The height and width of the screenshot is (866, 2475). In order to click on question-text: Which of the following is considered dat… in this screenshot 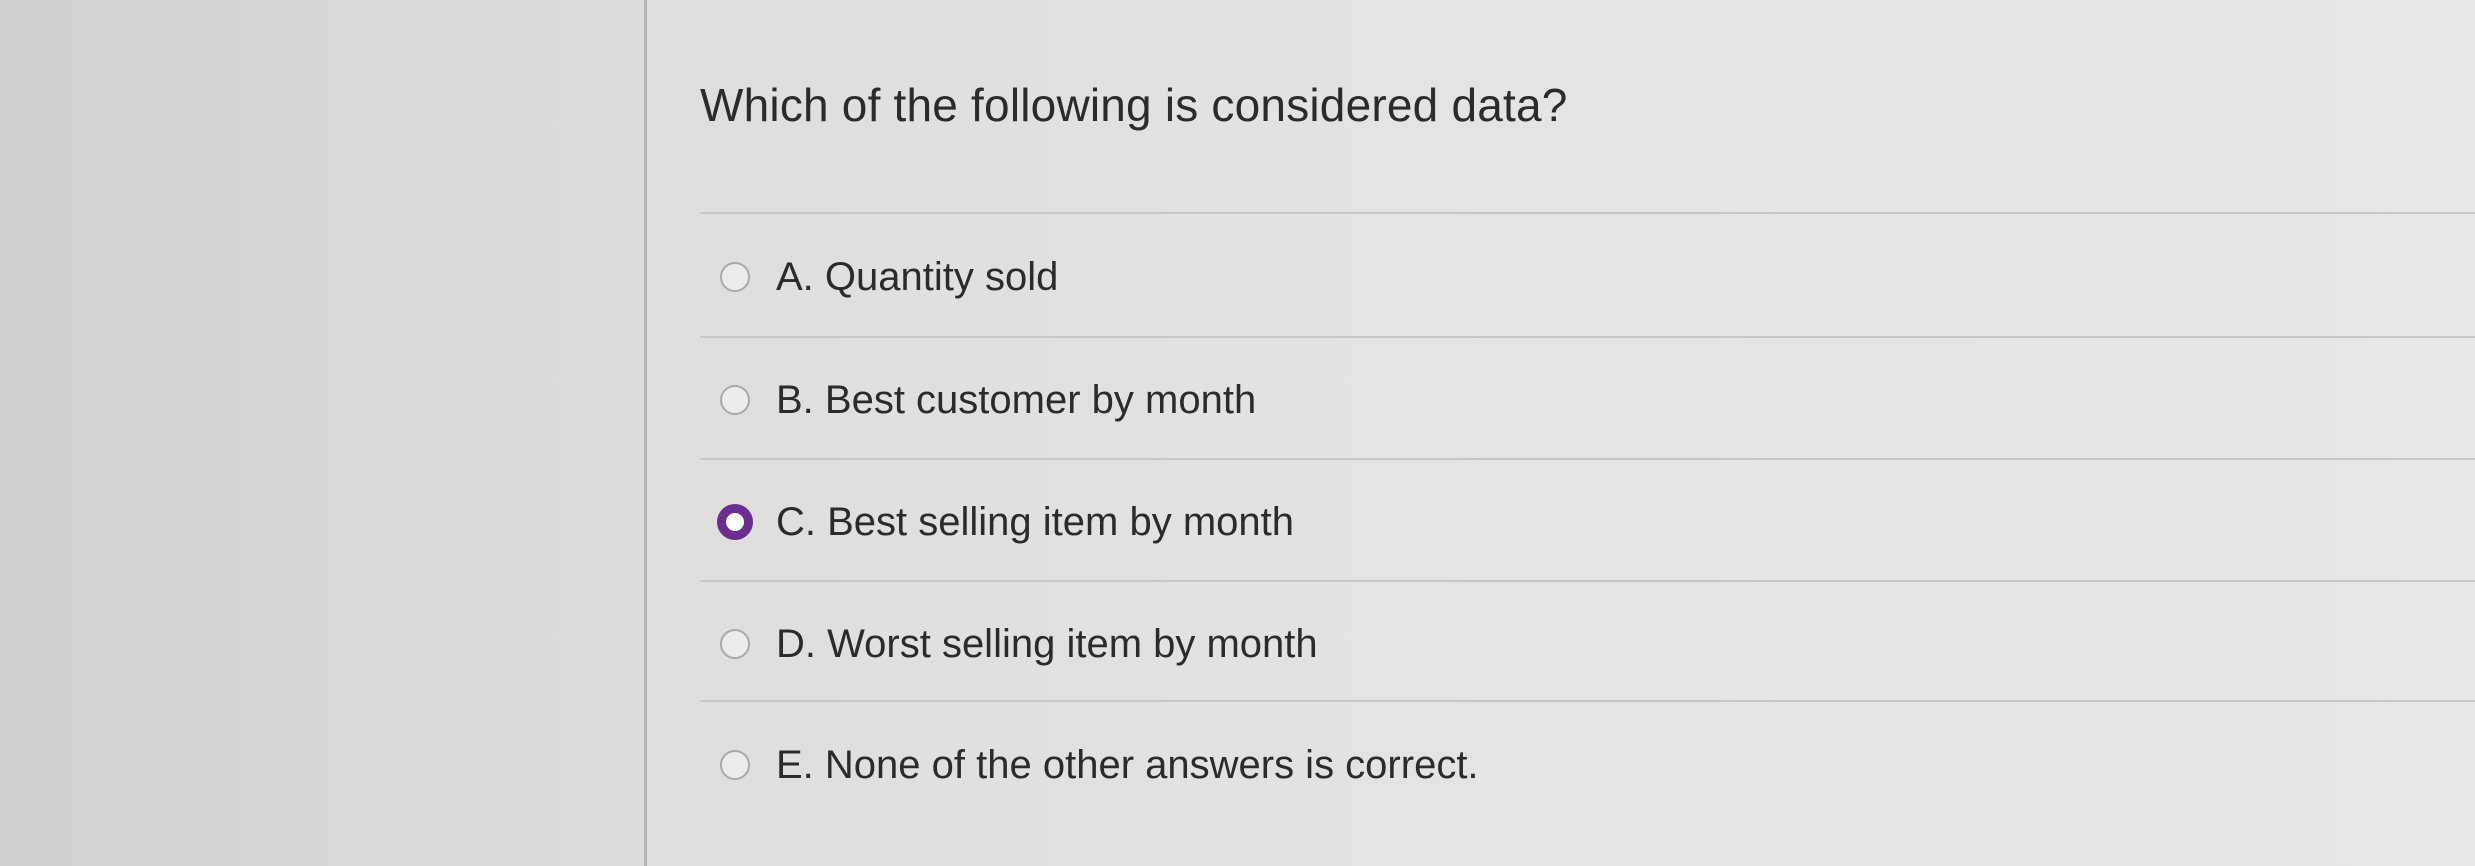, I will do `click(1134, 105)`.